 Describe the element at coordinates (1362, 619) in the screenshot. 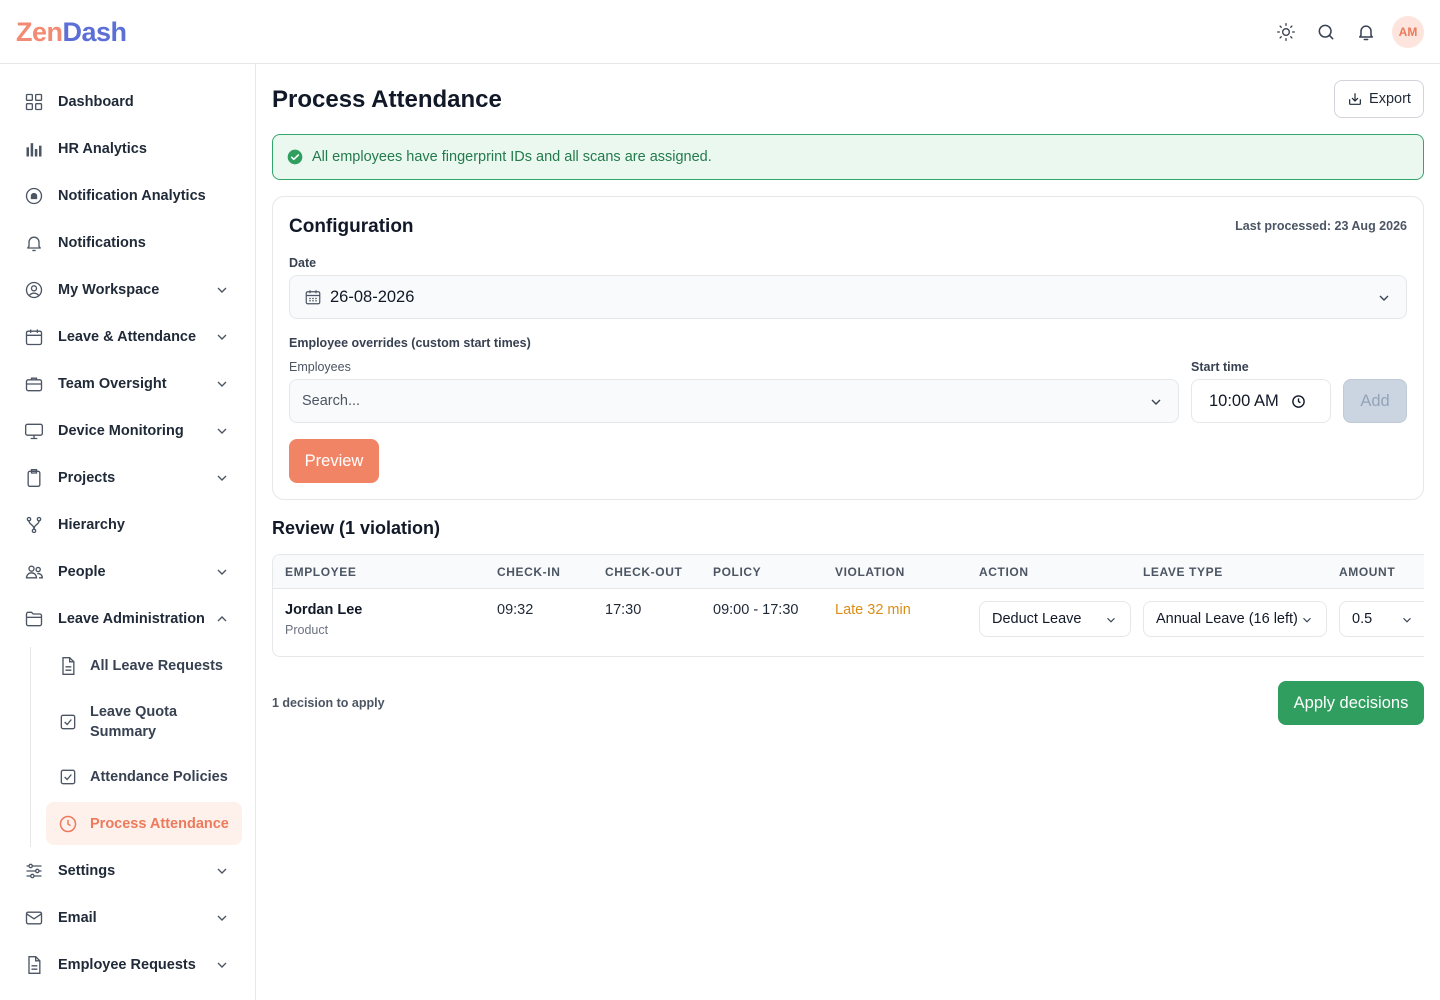

I see `amount-value: 0.5` at that location.